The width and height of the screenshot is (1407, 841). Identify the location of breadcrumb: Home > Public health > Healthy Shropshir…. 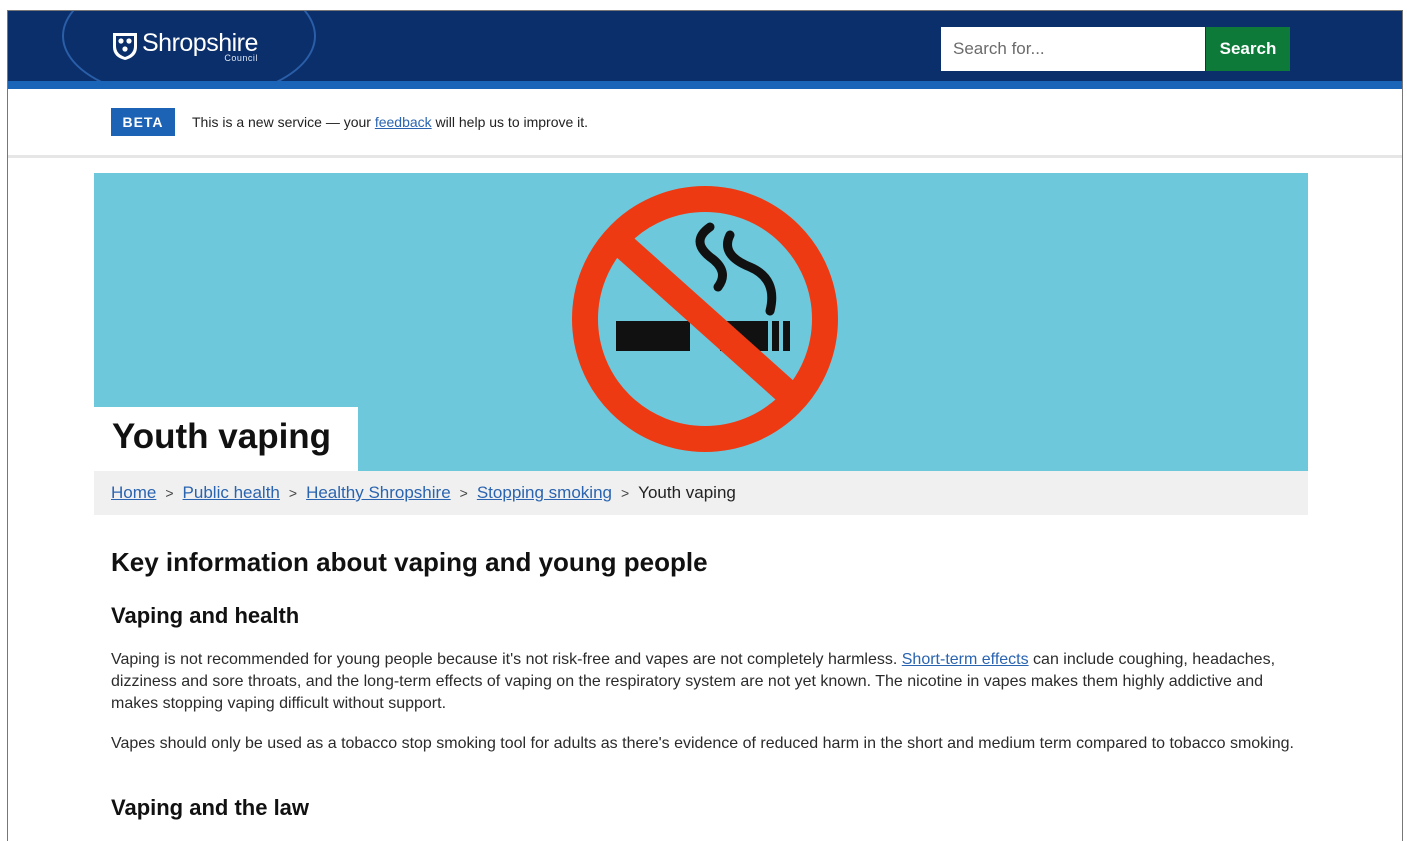
(701, 493).